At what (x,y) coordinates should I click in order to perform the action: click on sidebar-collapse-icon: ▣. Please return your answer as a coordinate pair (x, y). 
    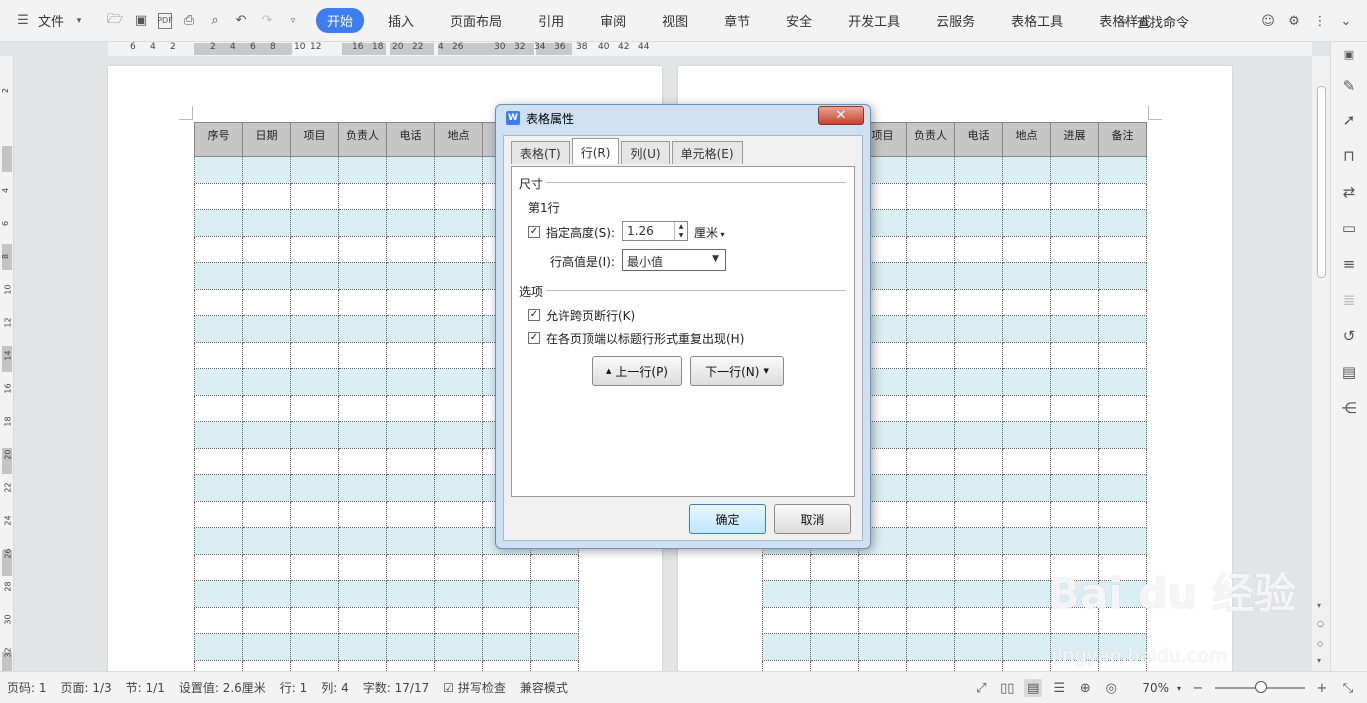
    Looking at the image, I should click on (1349, 54).